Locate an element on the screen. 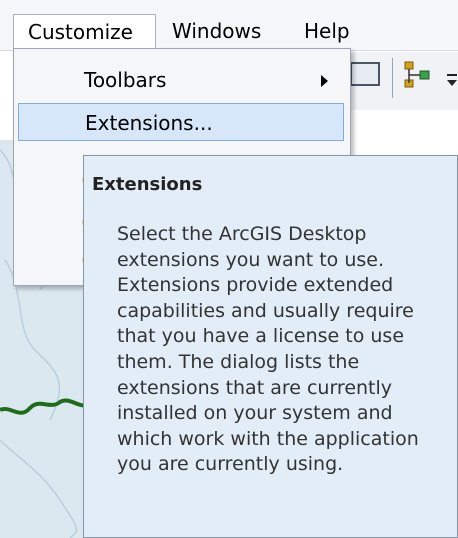  tooltip-line: that you have a license to use is located at coordinates (261, 336).